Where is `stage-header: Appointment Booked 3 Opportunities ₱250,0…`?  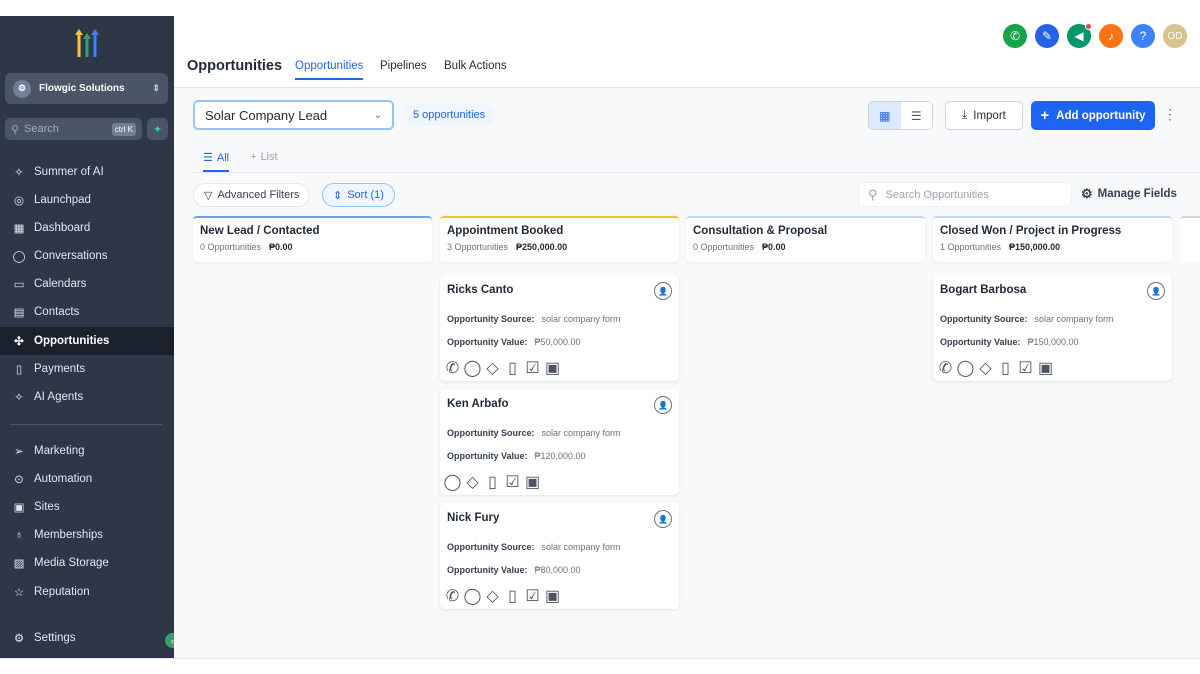
stage-header: Appointment Booked 3 Opportunities ₱250,0… is located at coordinates (559, 239).